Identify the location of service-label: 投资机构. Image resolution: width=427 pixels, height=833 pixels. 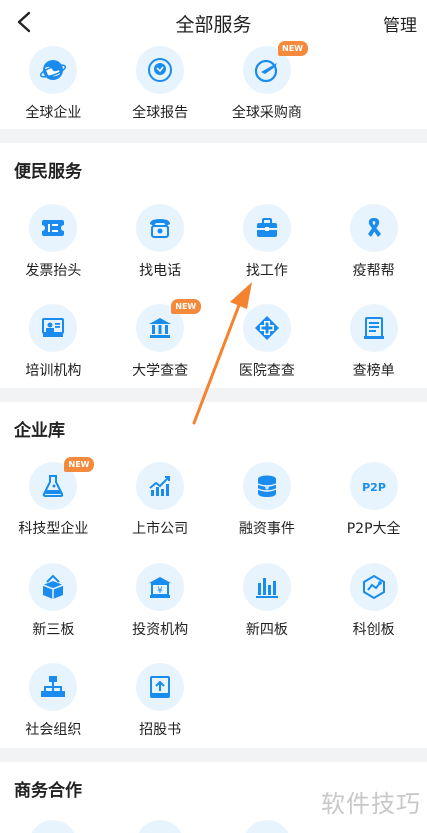
(160, 630).